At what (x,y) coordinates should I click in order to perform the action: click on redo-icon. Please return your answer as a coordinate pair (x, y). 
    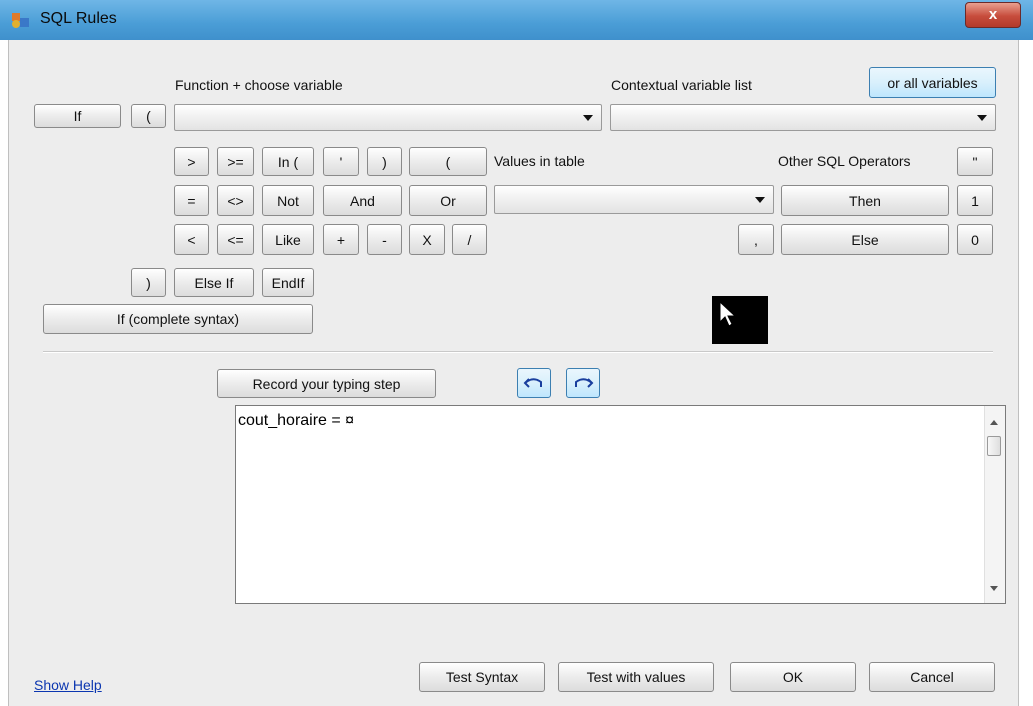
    Looking at the image, I should click on (584, 383).